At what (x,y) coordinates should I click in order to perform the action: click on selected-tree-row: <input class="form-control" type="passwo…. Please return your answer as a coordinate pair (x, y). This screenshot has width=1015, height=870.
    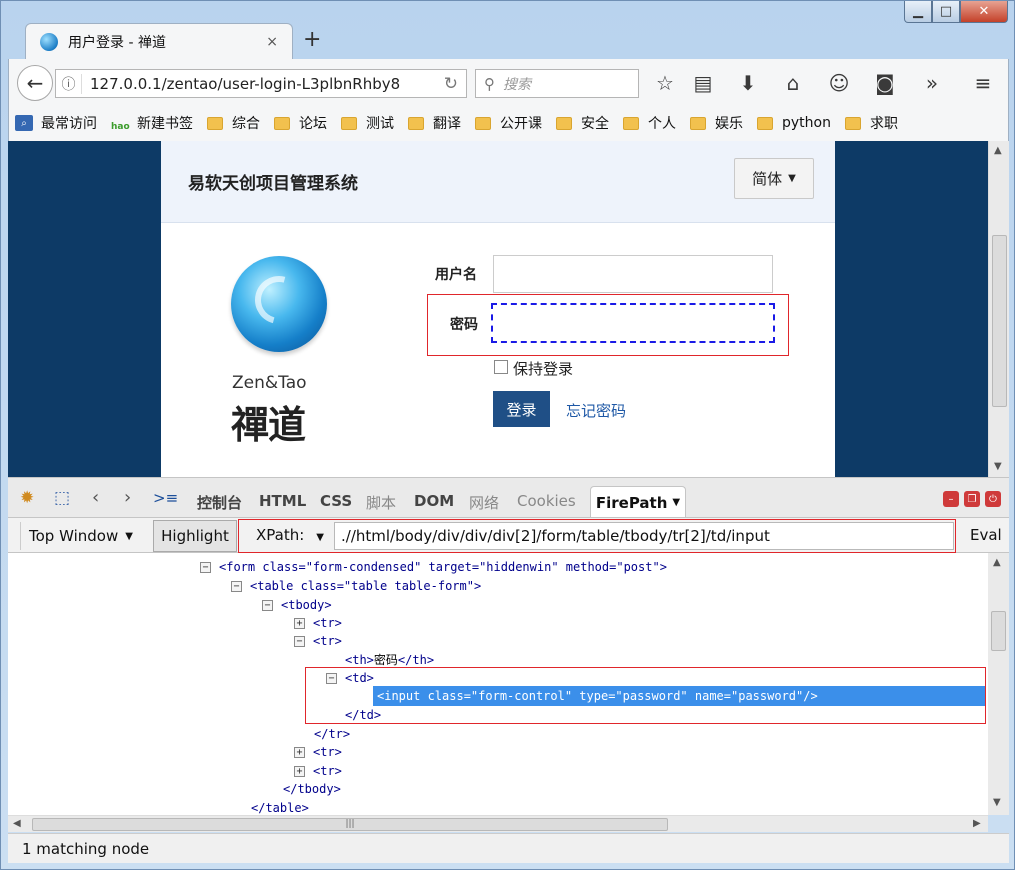
    Looking at the image, I should click on (679, 696).